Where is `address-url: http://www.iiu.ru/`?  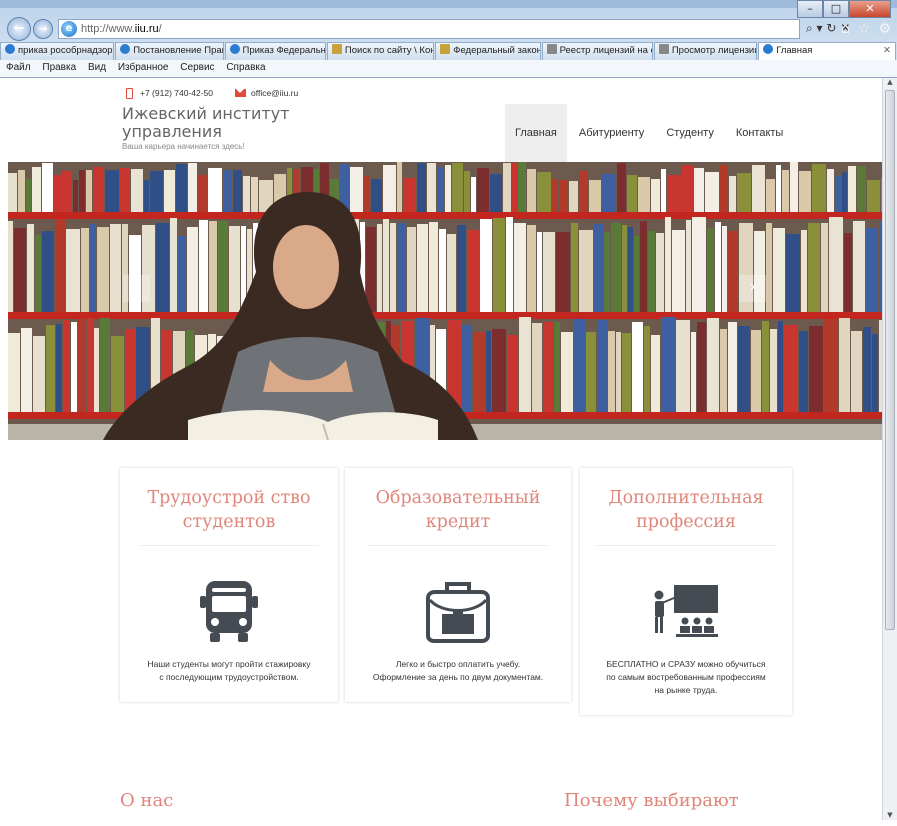
address-url: http://www.iiu.ru/ is located at coordinates (121, 29).